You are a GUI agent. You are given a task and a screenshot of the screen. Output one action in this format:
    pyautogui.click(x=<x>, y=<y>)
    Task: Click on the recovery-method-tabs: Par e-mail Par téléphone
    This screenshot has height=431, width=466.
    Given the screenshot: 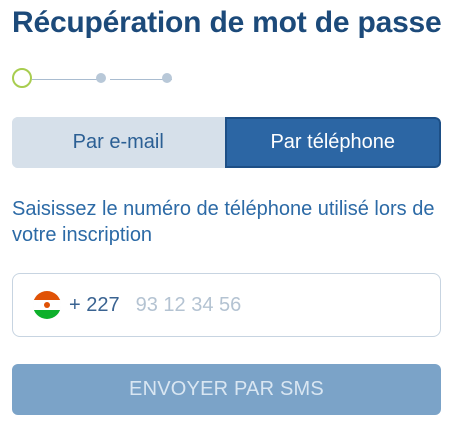 What is the action you would take?
    pyautogui.click(x=226, y=142)
    